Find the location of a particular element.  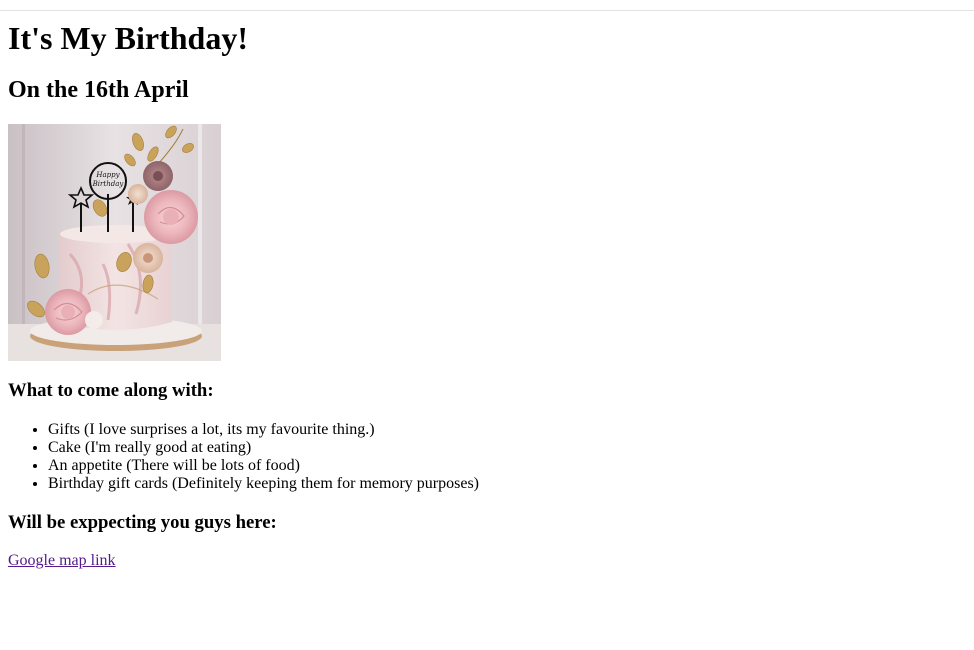

list-item: An appetite (There will be lots of food) is located at coordinates (263, 466).